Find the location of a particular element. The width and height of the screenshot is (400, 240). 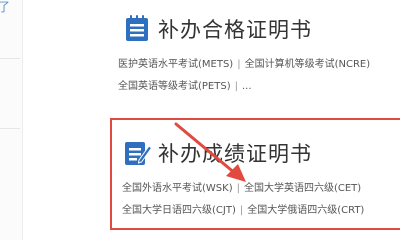

exam-link-row: 全国大学日语四六级(CJT) | 全国大学俄语四六级(CRT) is located at coordinates (243, 211).